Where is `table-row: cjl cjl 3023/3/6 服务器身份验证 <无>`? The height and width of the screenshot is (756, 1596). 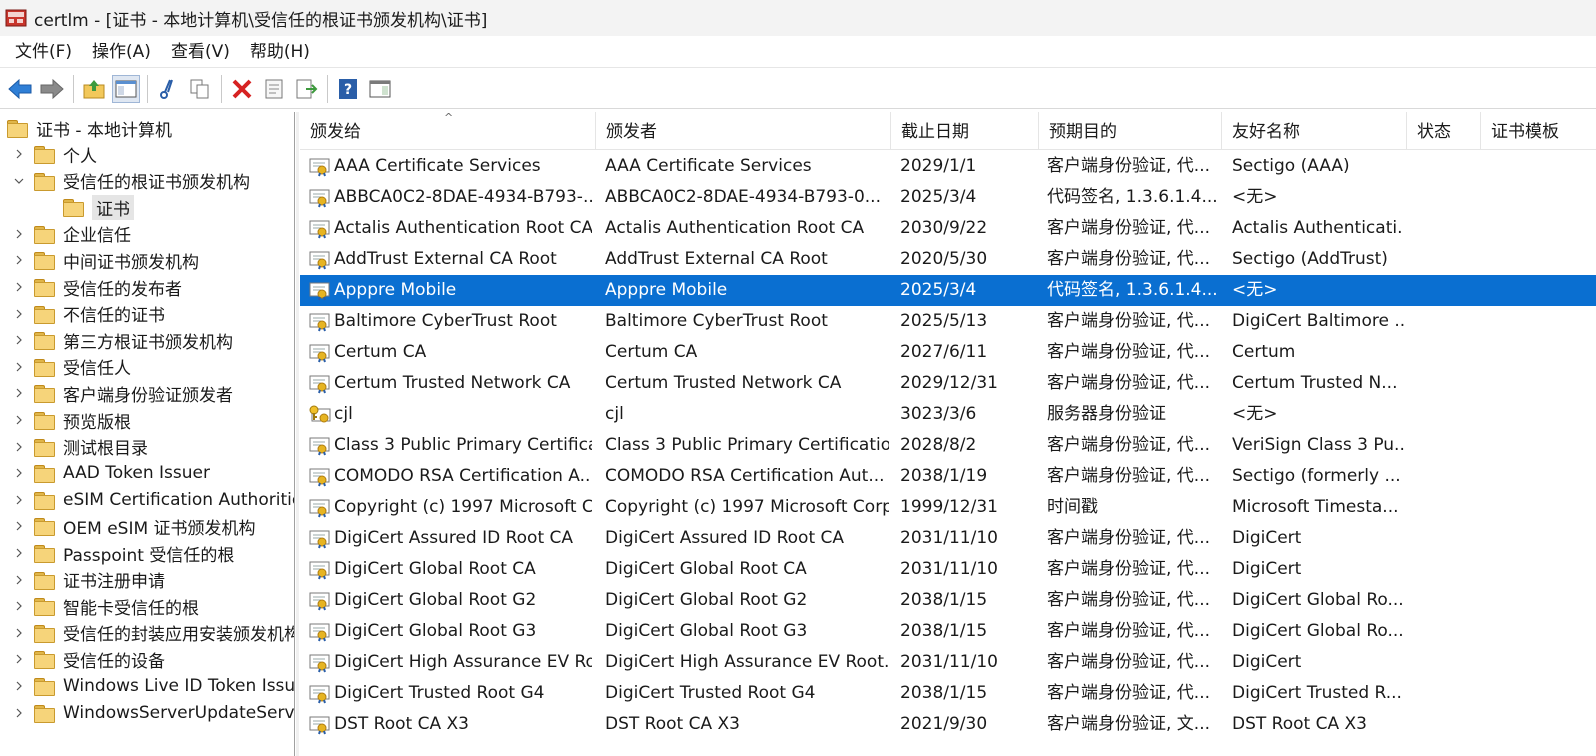 table-row: cjl cjl 3023/3/6 服务器身份验证 <无> is located at coordinates (948, 414).